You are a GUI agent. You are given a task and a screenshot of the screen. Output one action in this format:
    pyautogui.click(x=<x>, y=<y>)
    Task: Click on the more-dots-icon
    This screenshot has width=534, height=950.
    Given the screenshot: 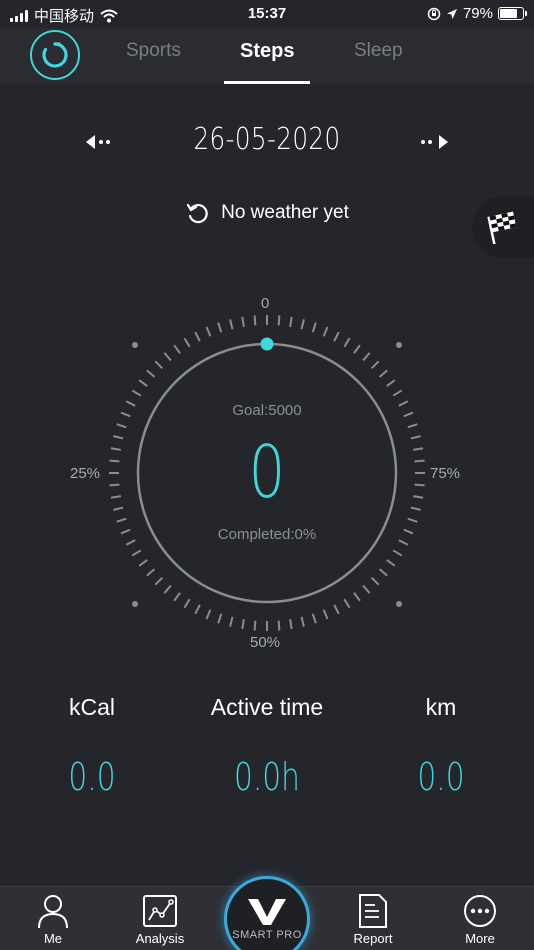 What is the action you would take?
    pyautogui.click(x=480, y=911)
    